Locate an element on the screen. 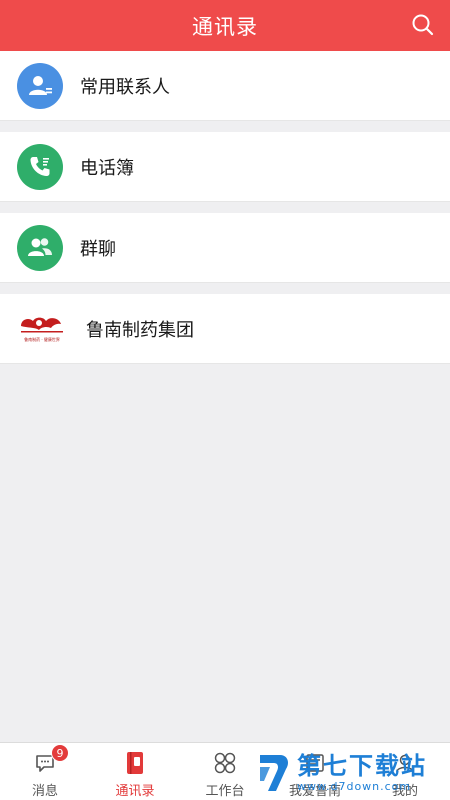 The height and width of the screenshot is (800, 450). contacts-book-icon is located at coordinates (135, 763).